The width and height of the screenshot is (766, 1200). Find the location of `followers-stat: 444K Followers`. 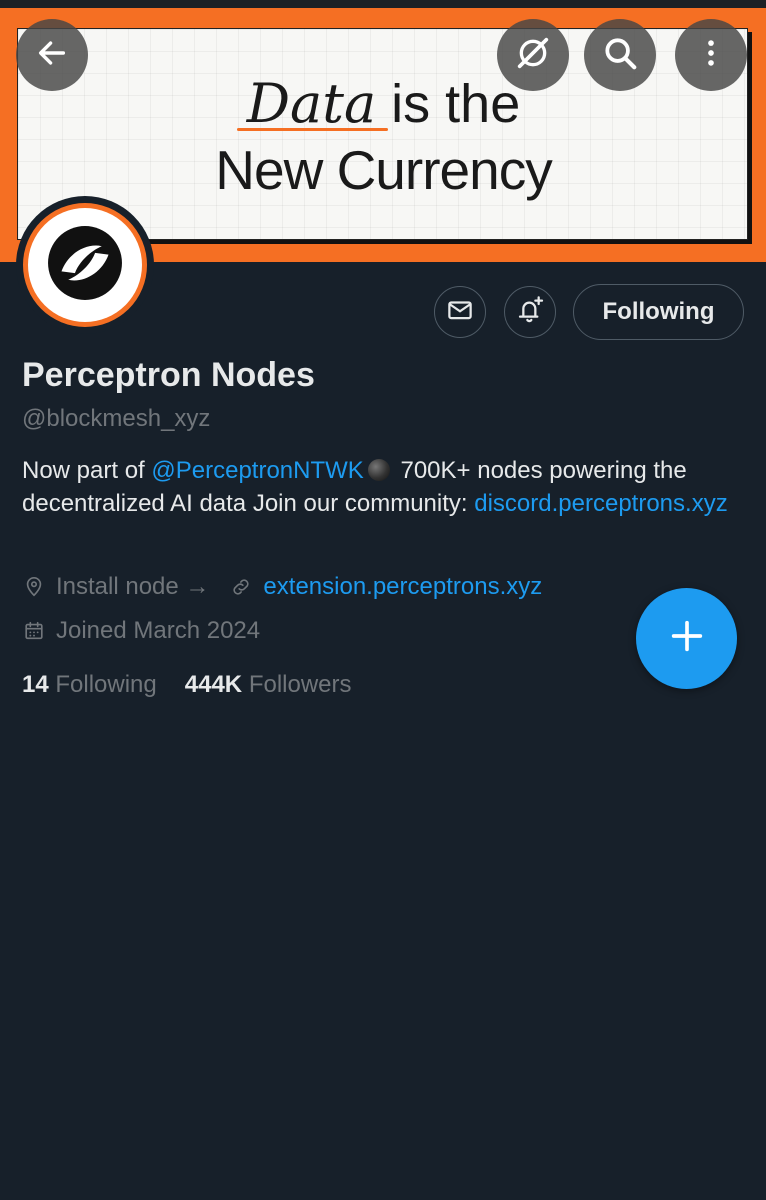

followers-stat: 444K Followers is located at coordinates (268, 684).